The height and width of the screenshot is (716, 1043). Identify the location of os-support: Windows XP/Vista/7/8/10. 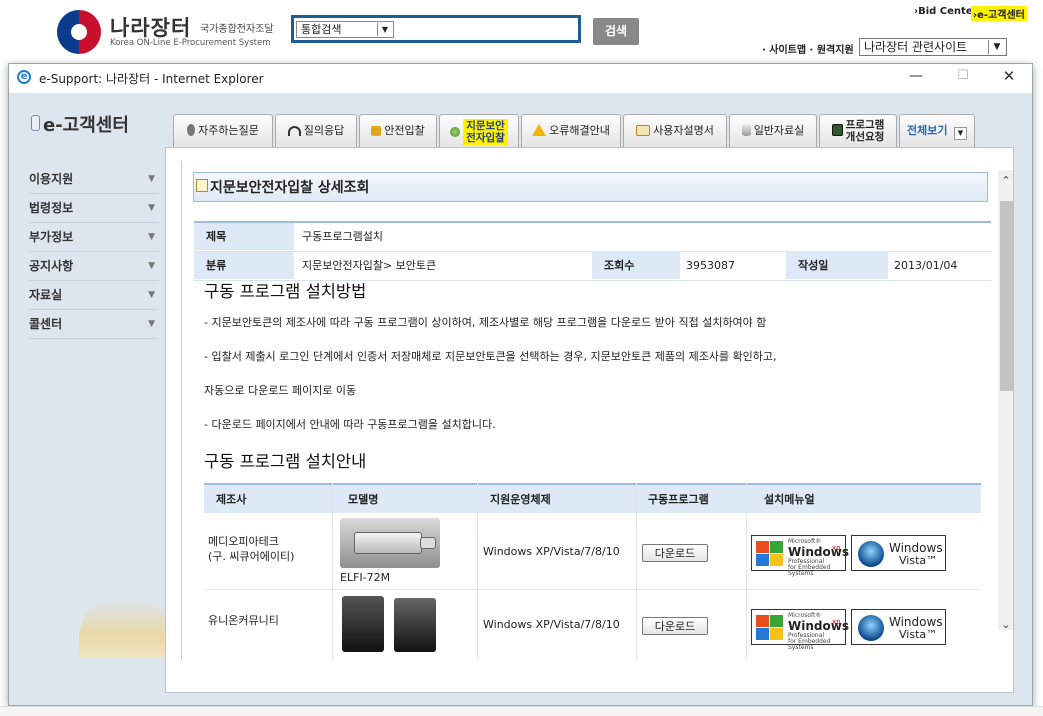
(551, 551).